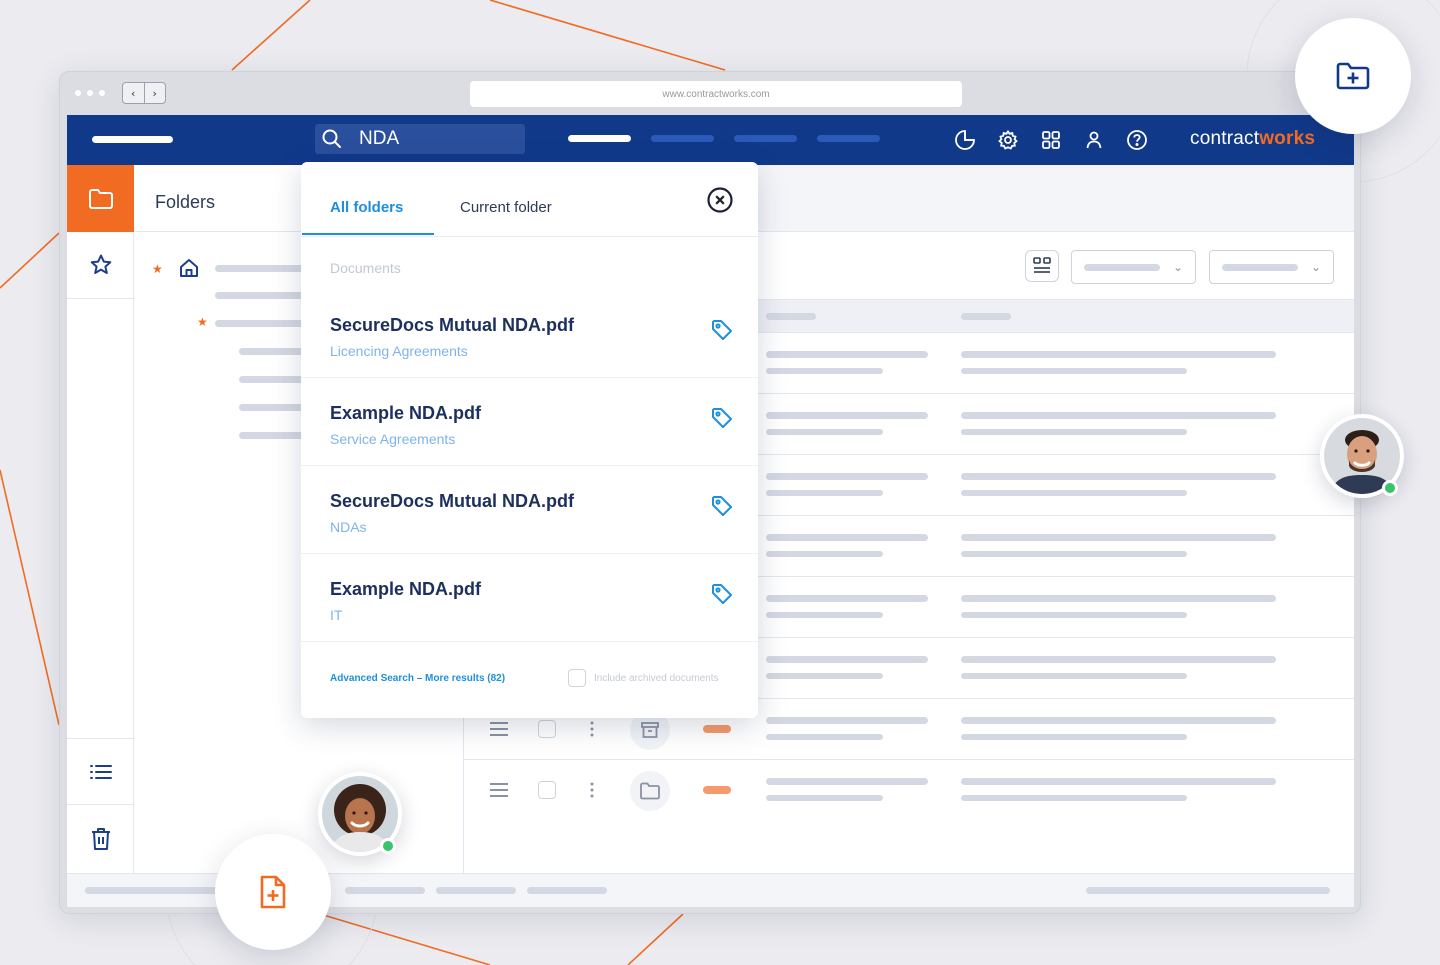  I want to click on tab-all-folders: All folders, so click(366, 207).